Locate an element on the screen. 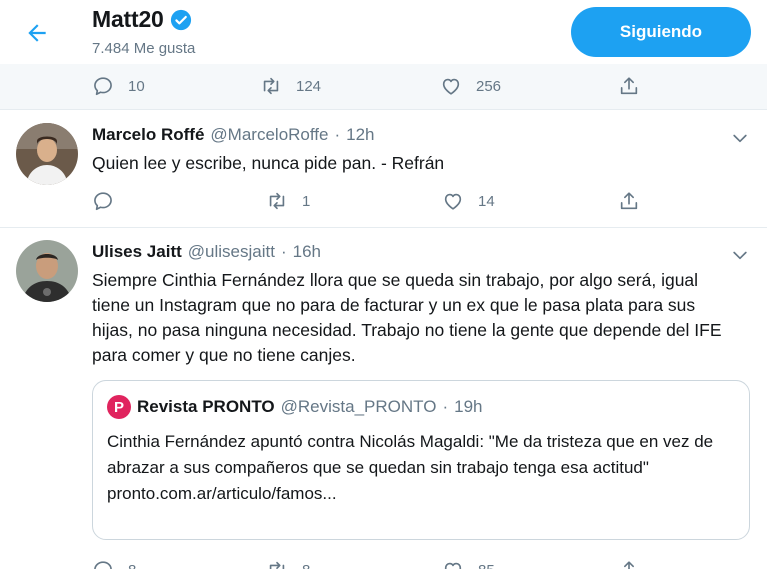 This screenshot has height=569, width=767. verified-badge-icon is located at coordinates (181, 20).